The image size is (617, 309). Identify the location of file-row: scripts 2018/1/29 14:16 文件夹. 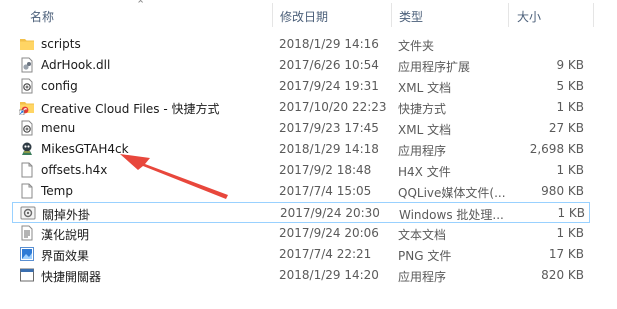
(300, 44).